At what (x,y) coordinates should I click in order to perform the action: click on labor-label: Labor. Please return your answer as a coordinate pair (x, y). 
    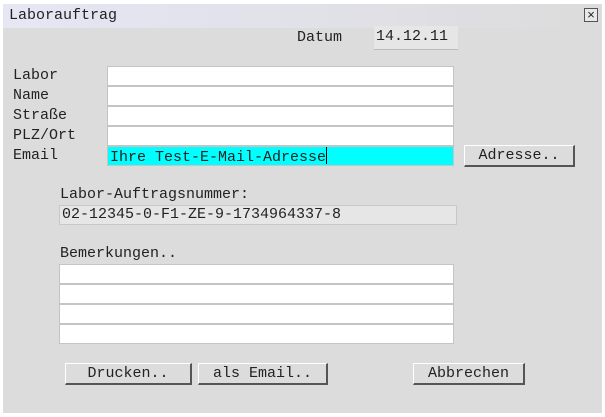
    Looking at the image, I should click on (36, 75).